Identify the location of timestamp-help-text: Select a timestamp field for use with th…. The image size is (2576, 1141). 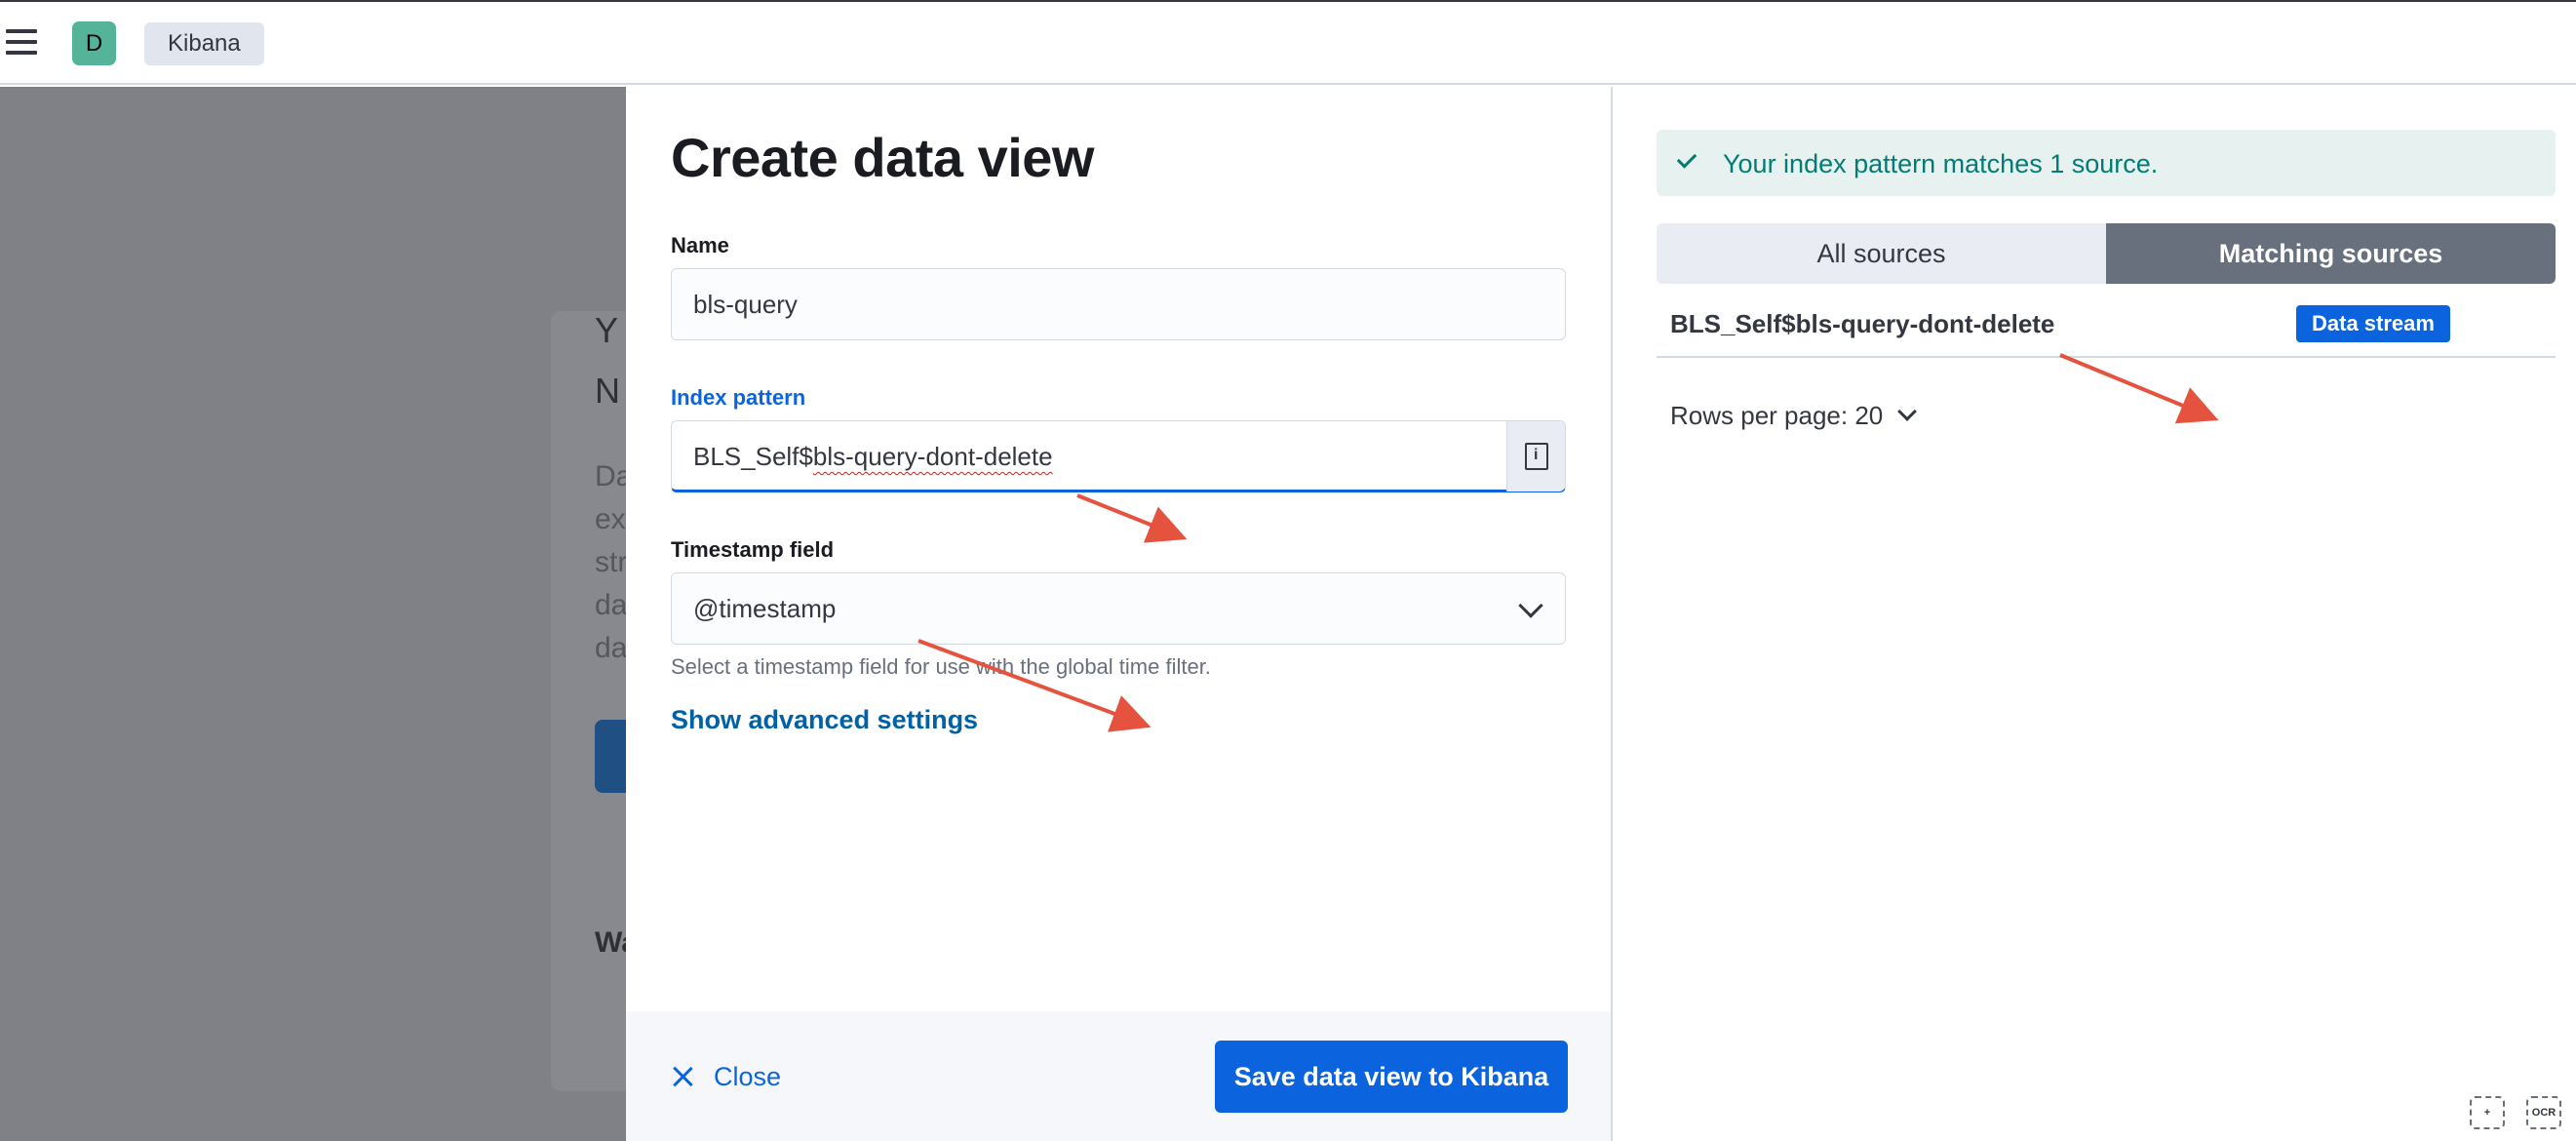
(941, 666).